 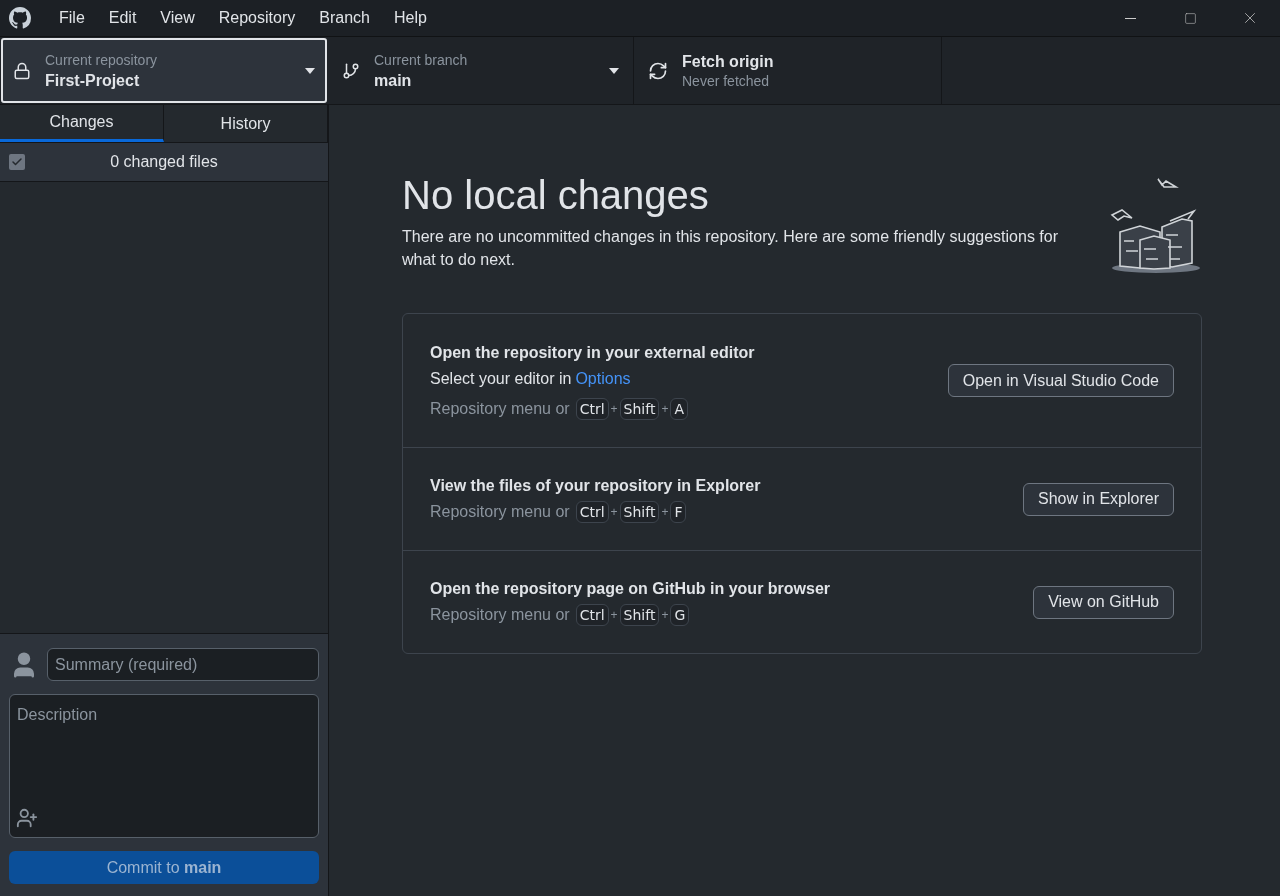 What do you see at coordinates (658, 70) in the screenshot?
I see `sync-icon` at bounding box center [658, 70].